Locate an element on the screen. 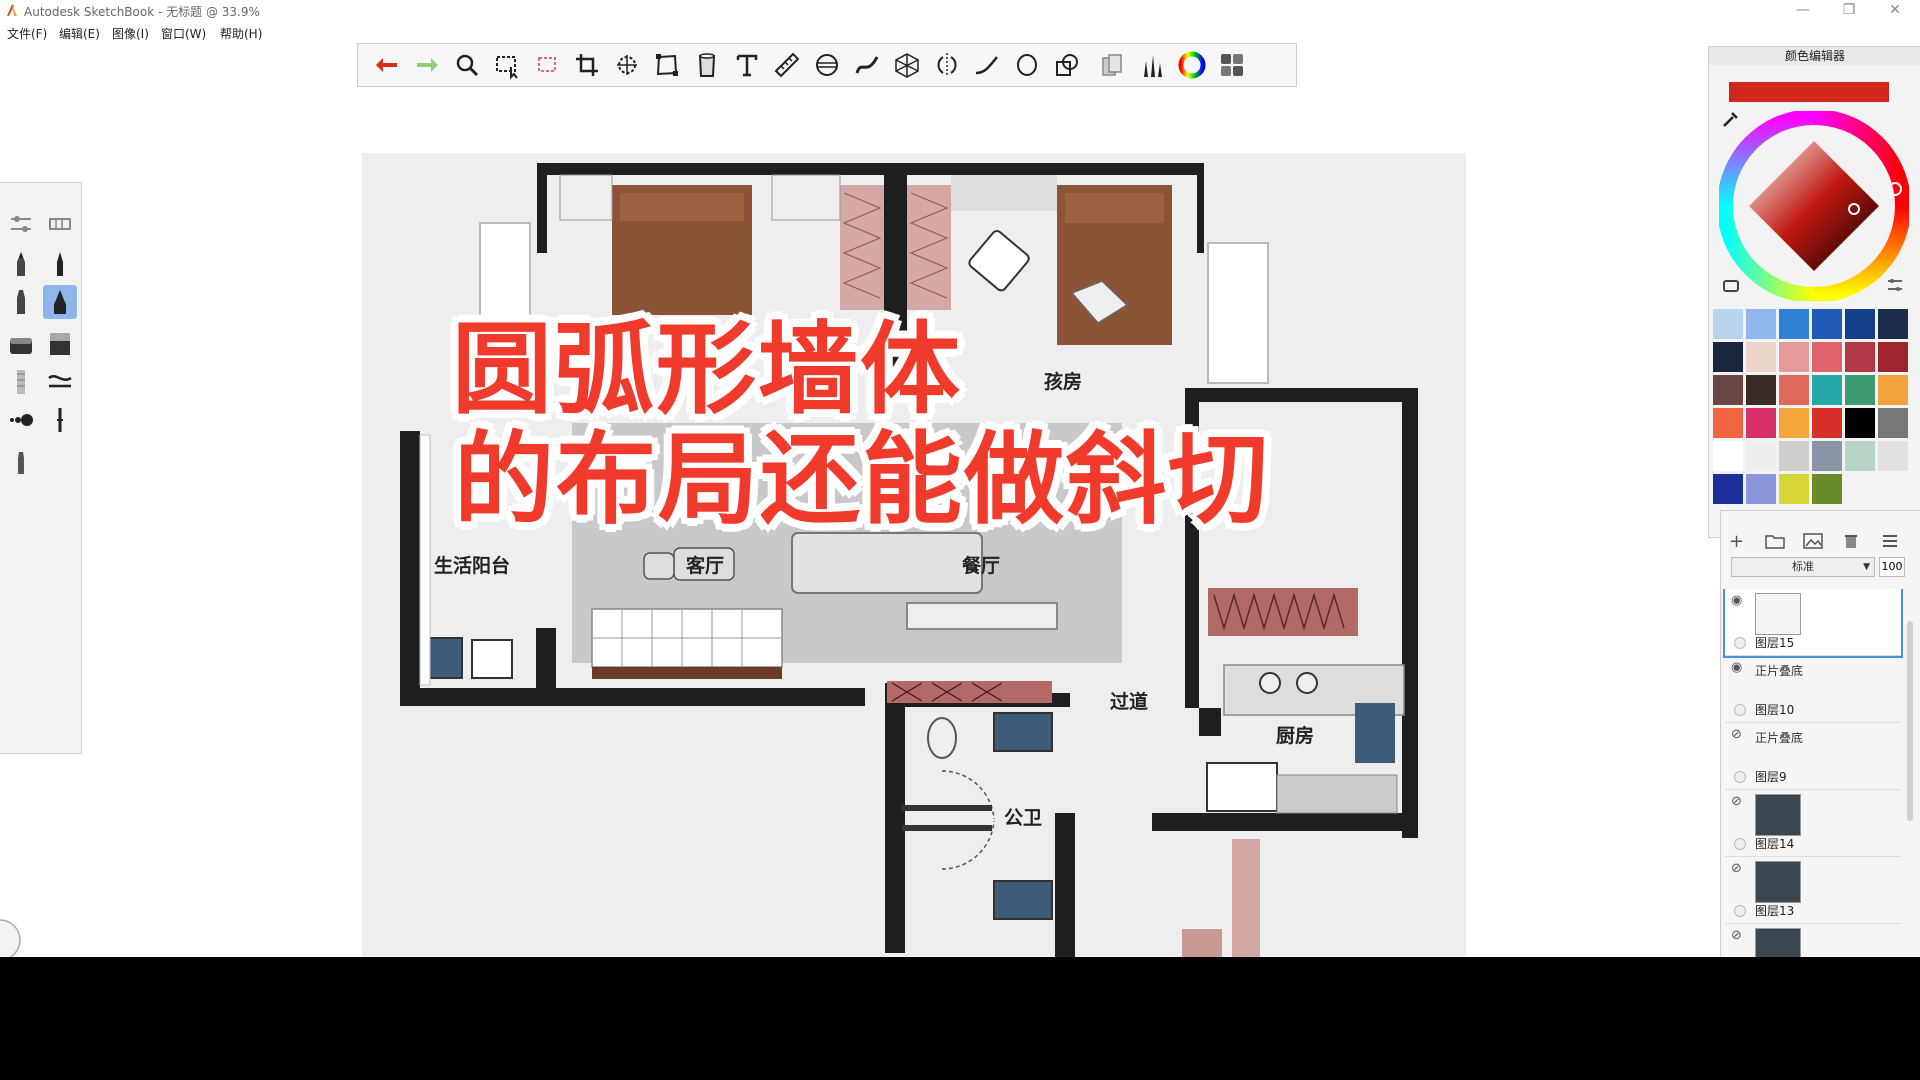 This screenshot has height=1080, width=1920. stroke-icon is located at coordinates (987, 65).